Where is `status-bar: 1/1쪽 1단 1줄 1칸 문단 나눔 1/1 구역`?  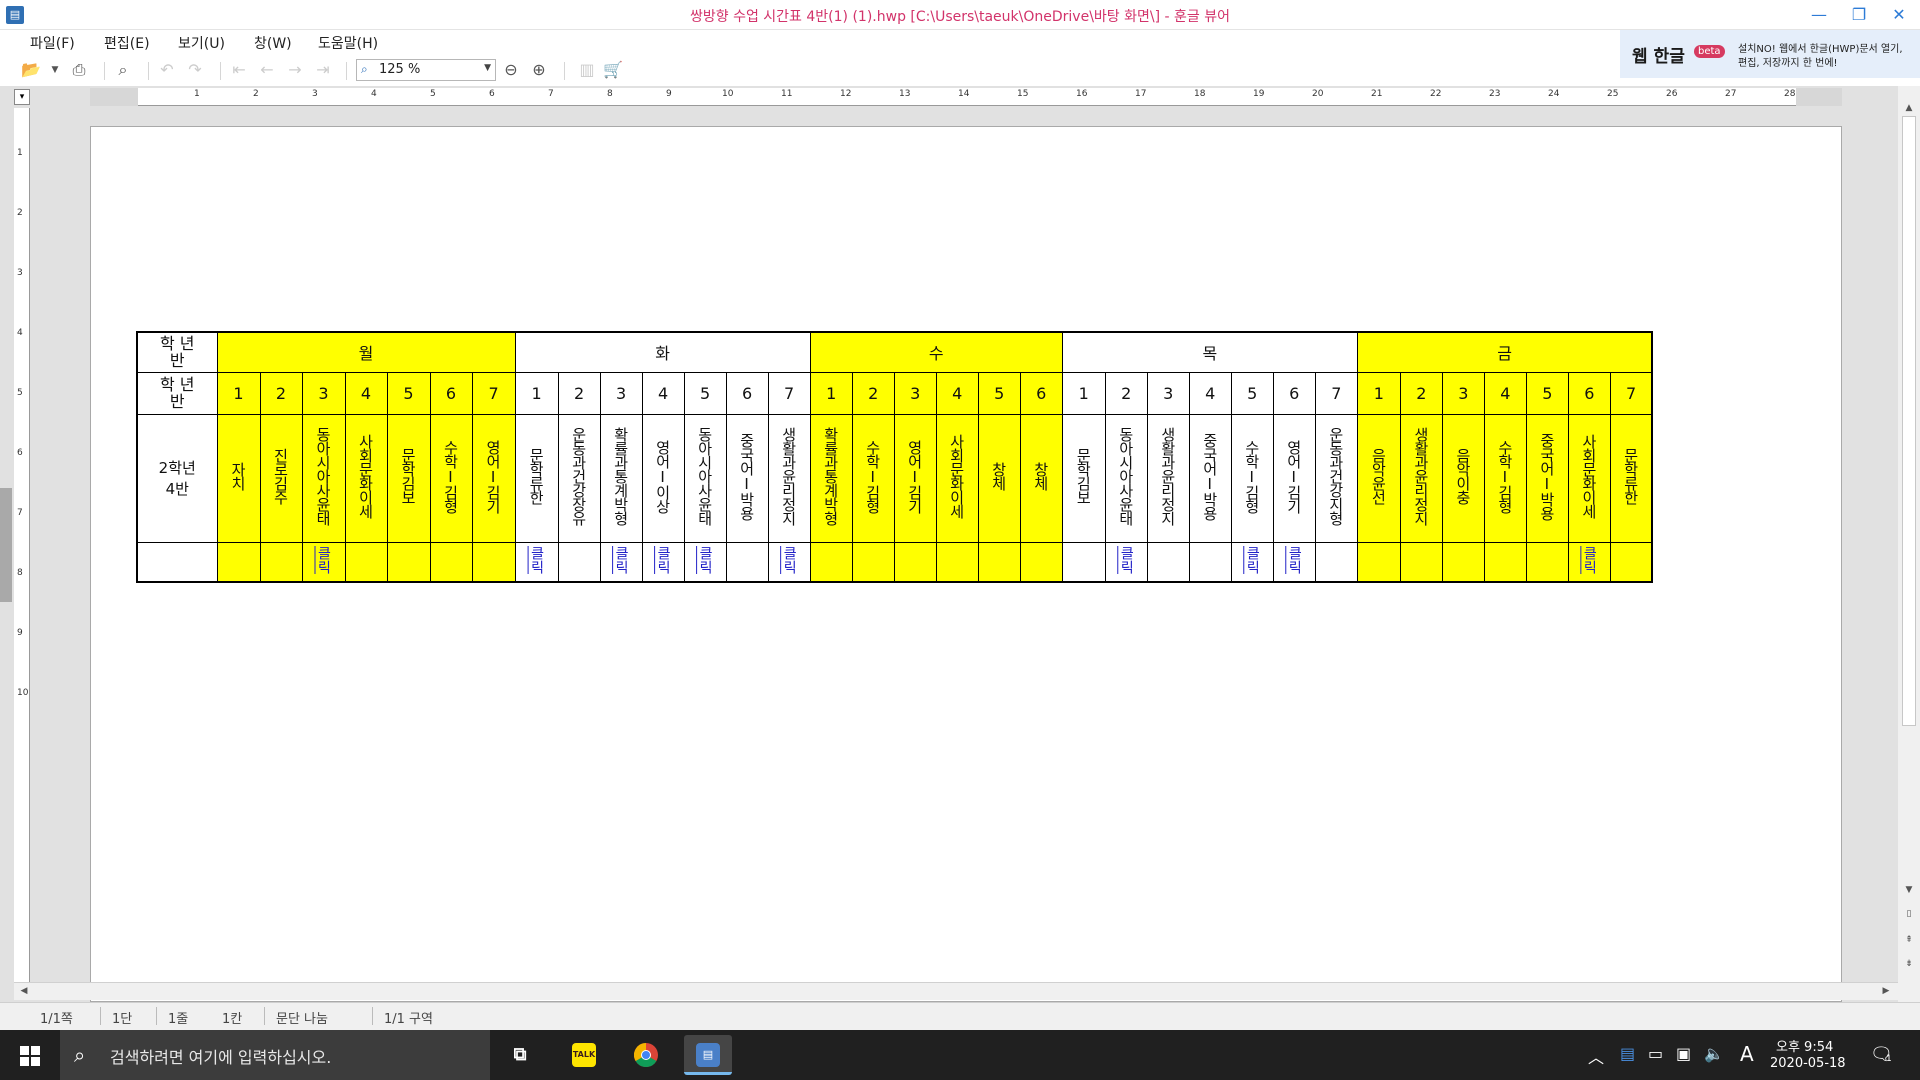
status-bar: 1/1쪽 1단 1줄 1칸 문단 나눔 1/1 구역 is located at coordinates (960, 1016).